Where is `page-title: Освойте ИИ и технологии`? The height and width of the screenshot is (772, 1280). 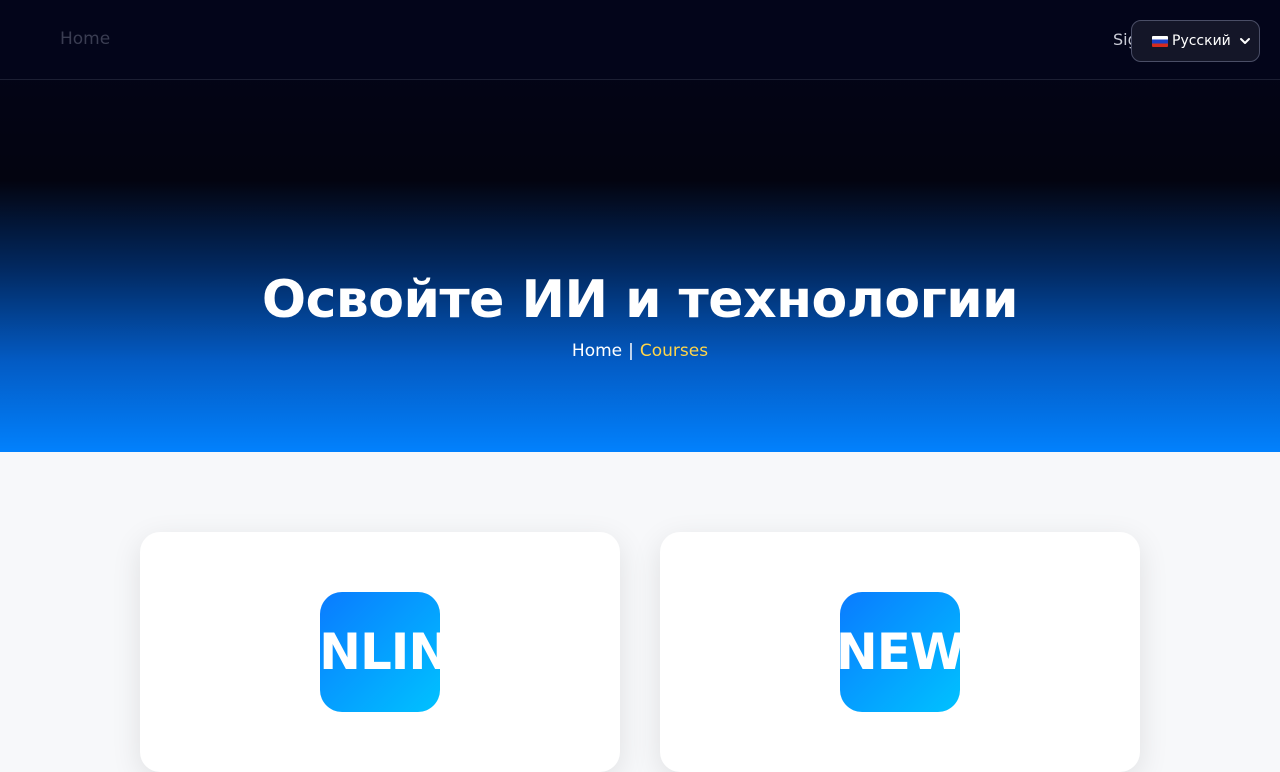
page-title: Освойте ИИ и технологии is located at coordinates (640, 300).